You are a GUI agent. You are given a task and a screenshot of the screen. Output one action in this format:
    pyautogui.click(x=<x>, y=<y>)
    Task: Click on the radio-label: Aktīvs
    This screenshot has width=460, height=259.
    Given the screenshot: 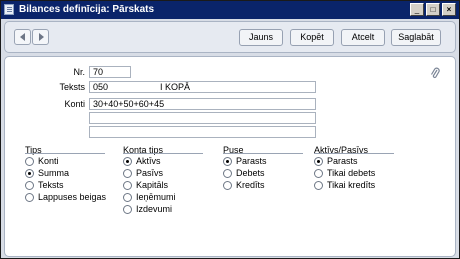 What is the action you would take?
    pyautogui.click(x=148, y=161)
    